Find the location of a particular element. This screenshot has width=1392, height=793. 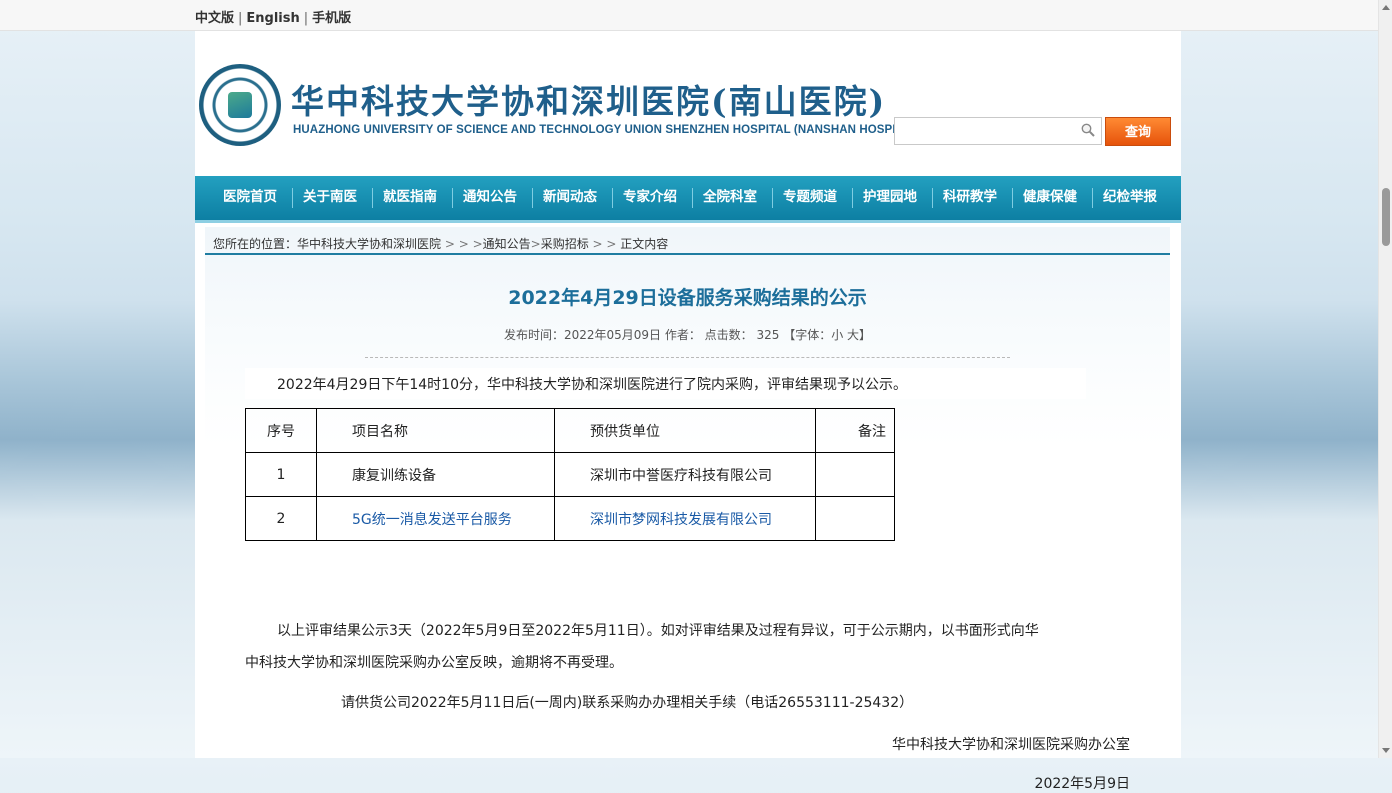

header-cell: 预供货单位 is located at coordinates (685, 430).